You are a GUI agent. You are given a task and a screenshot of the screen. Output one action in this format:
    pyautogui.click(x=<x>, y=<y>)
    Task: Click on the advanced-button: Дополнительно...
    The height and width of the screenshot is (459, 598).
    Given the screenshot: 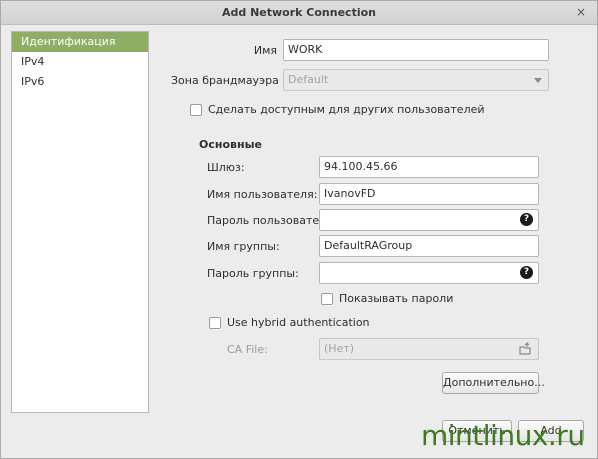 What is the action you would take?
    pyautogui.click(x=493, y=383)
    